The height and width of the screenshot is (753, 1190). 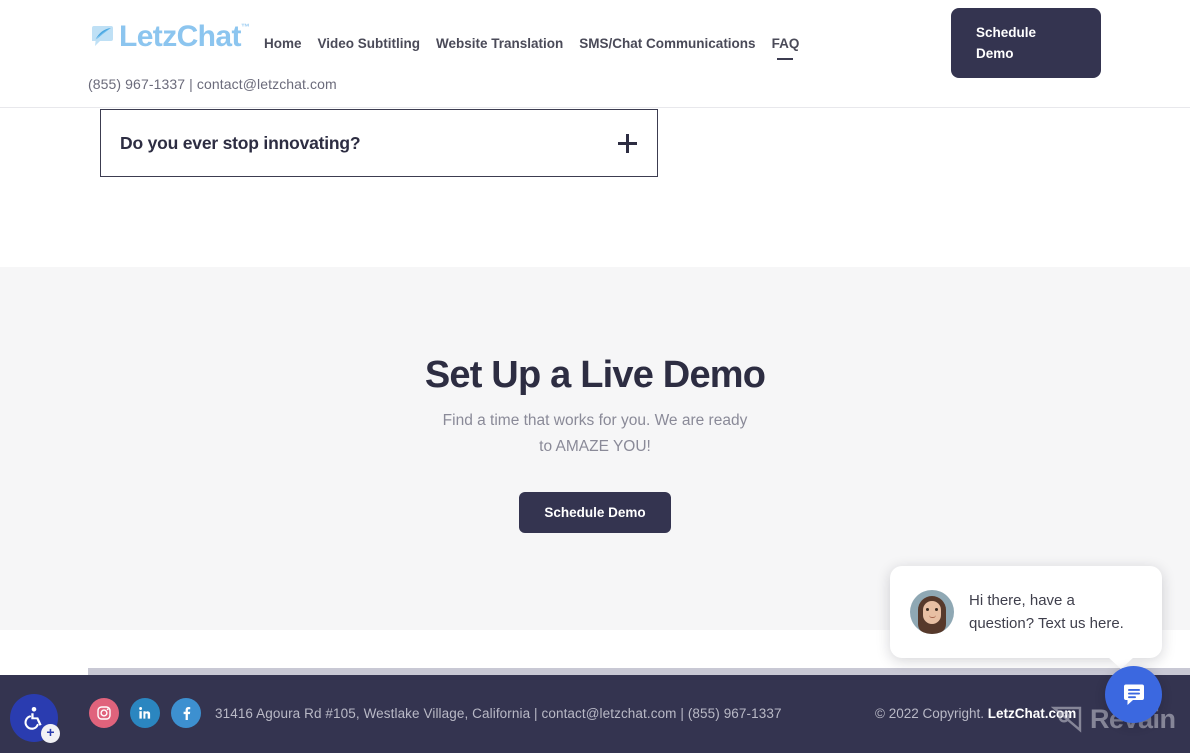 What do you see at coordinates (639, 671) in the screenshot?
I see `horizontal-scrollbar` at bounding box center [639, 671].